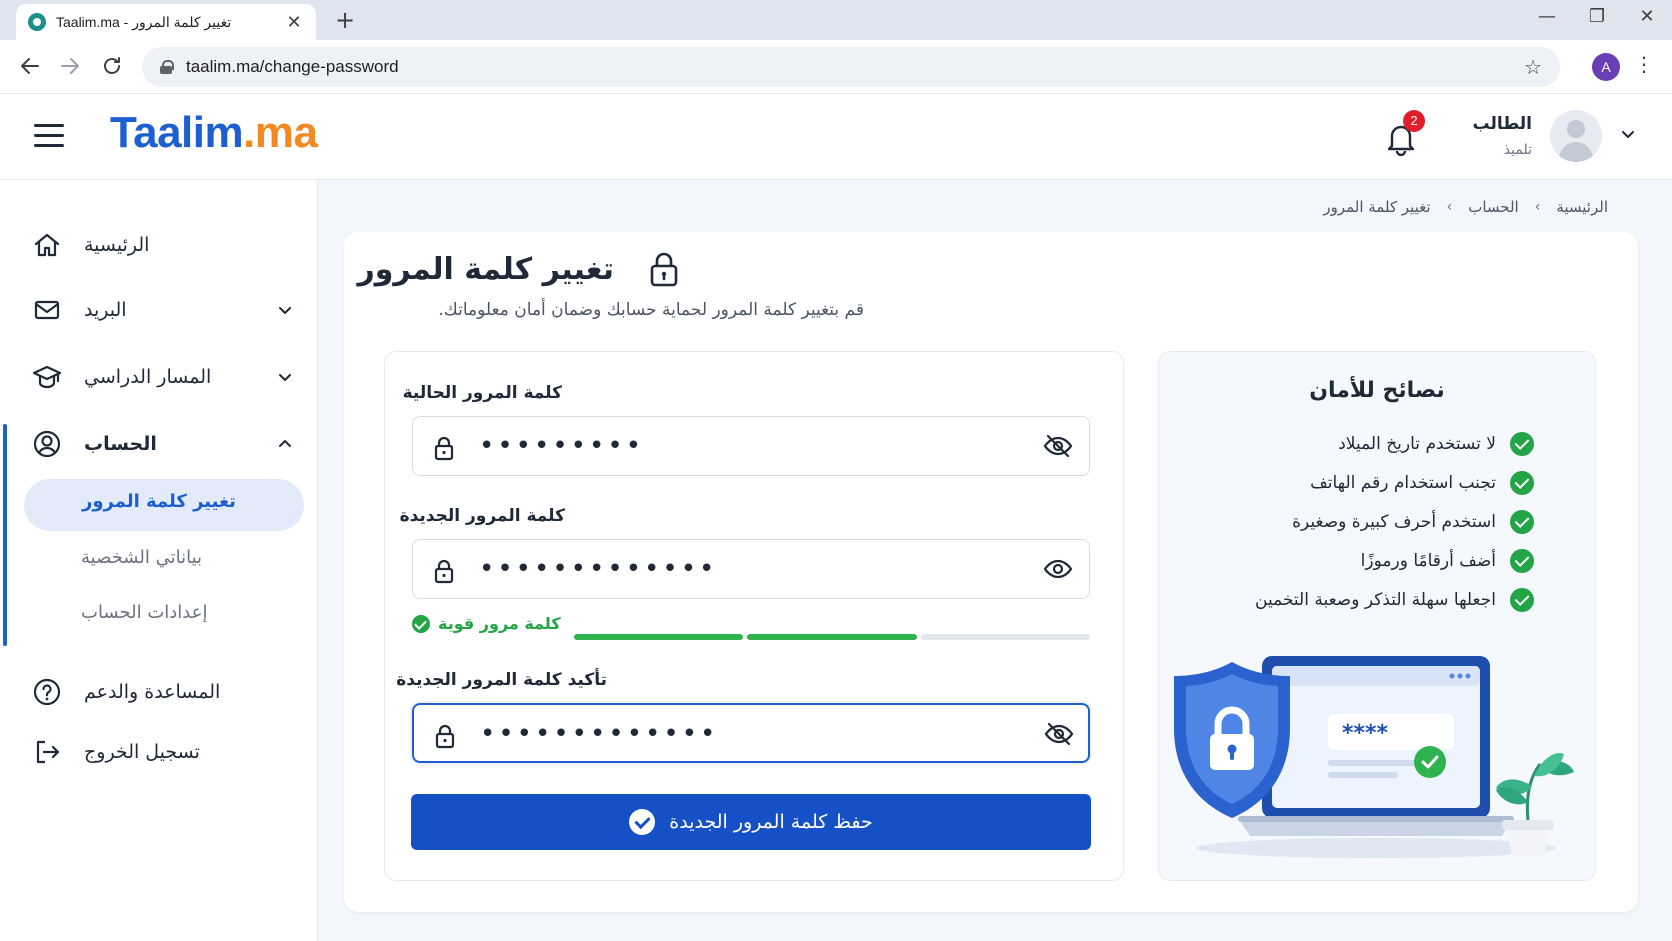 This screenshot has width=1672, height=941. I want to click on reload-icon, so click(112, 68).